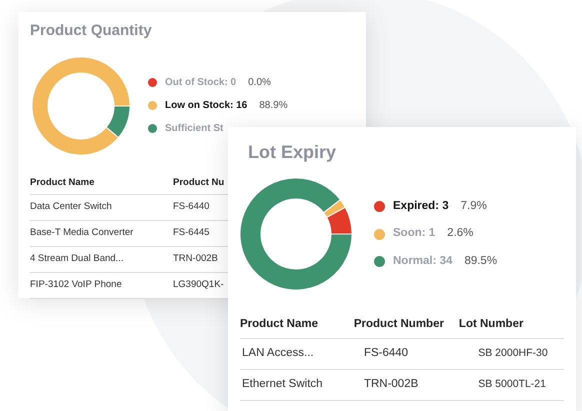 The width and height of the screenshot is (582, 411). What do you see at coordinates (191, 233) in the screenshot?
I see `table-cell-text: FS-6445` at bounding box center [191, 233].